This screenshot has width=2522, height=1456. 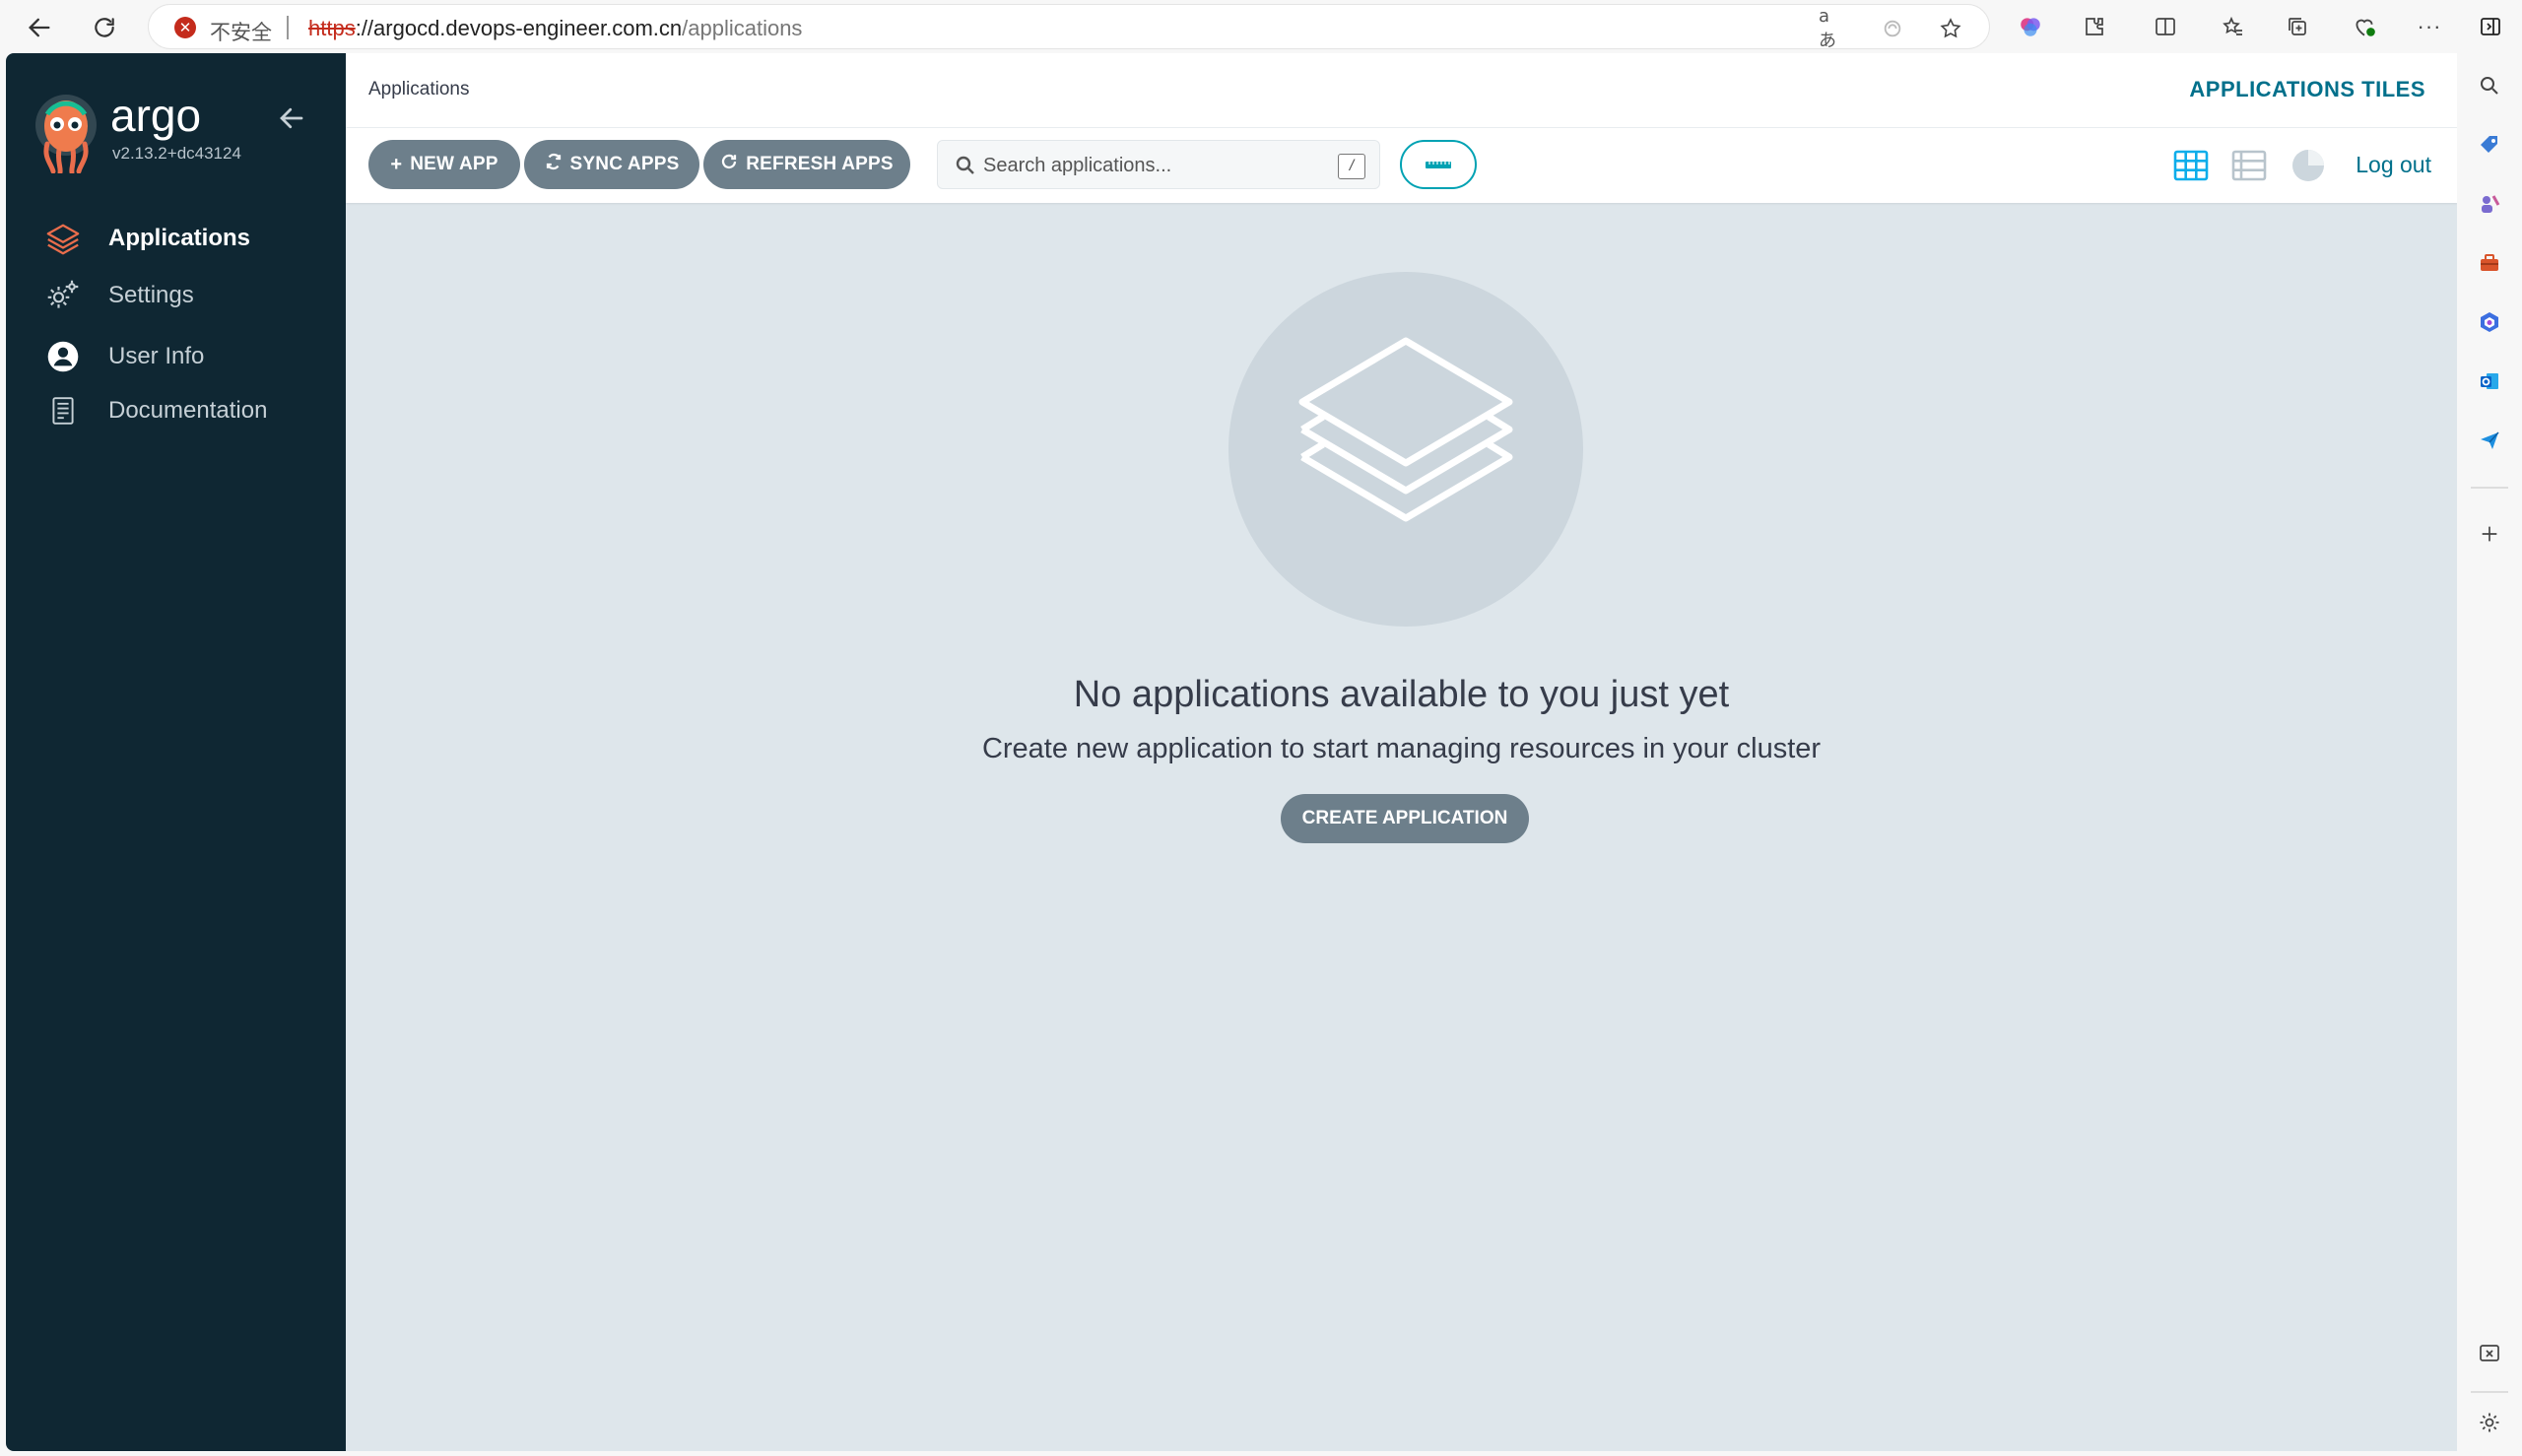 I want to click on plus-icon: +, so click(x=396, y=164).